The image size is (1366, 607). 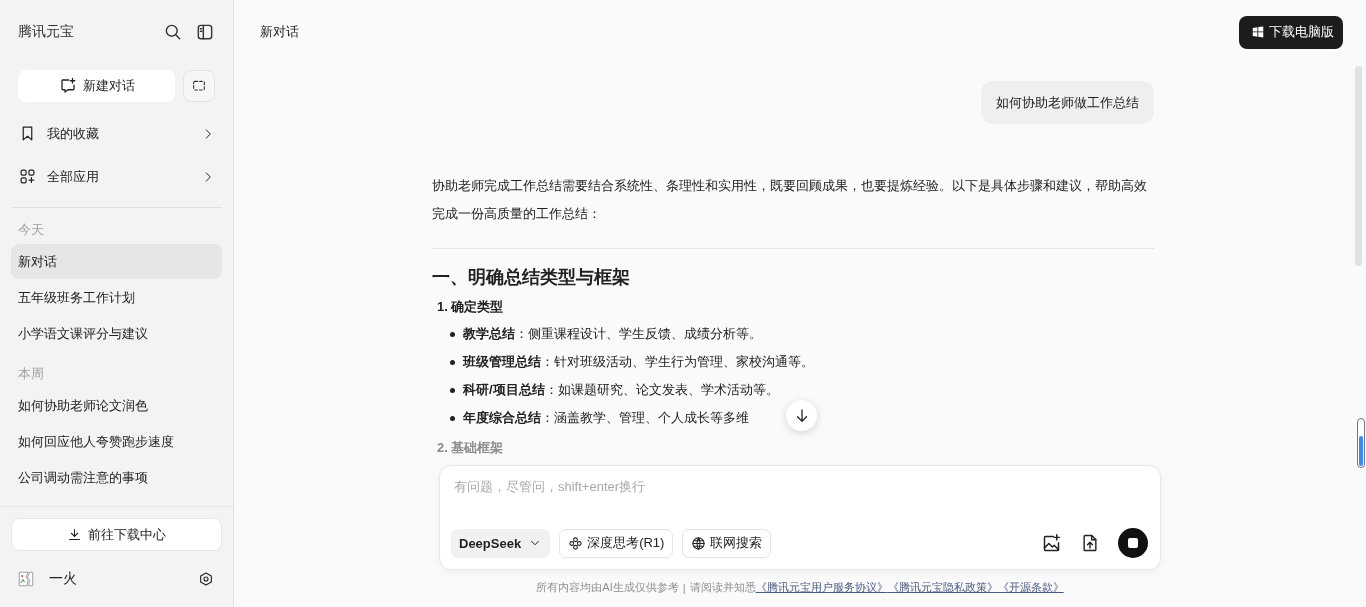 I want to click on conversation-item: 新对话, so click(x=116, y=261).